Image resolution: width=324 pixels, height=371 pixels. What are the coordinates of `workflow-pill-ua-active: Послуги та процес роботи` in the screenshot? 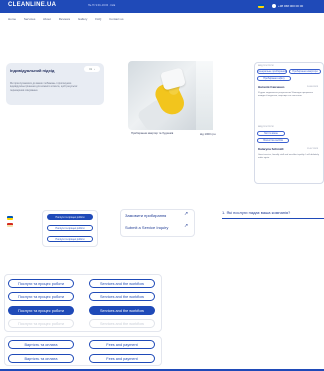 It's located at (41, 310).